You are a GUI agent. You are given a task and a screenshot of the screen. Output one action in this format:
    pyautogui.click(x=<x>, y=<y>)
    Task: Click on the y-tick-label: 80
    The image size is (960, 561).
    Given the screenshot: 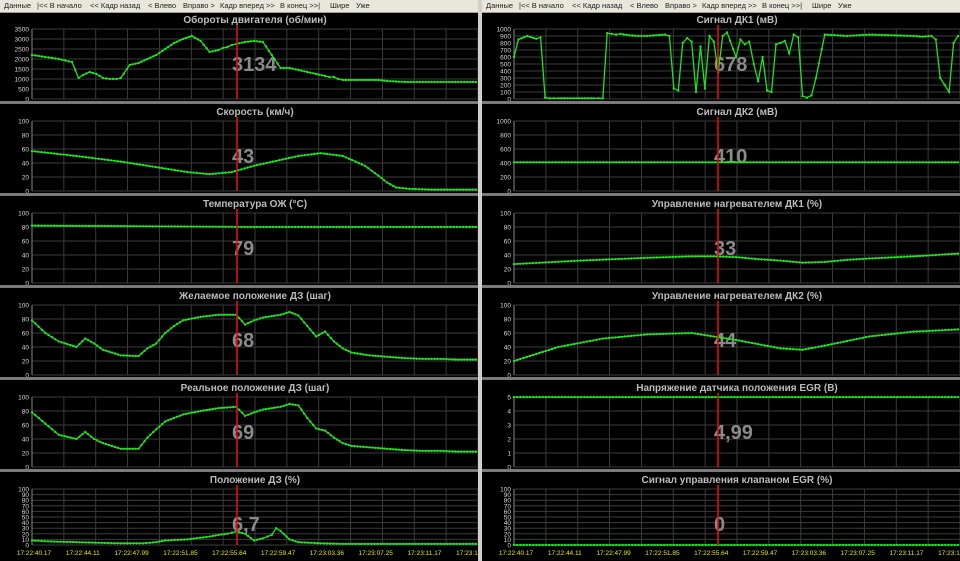 What is the action you would take?
    pyautogui.click(x=26, y=228)
    